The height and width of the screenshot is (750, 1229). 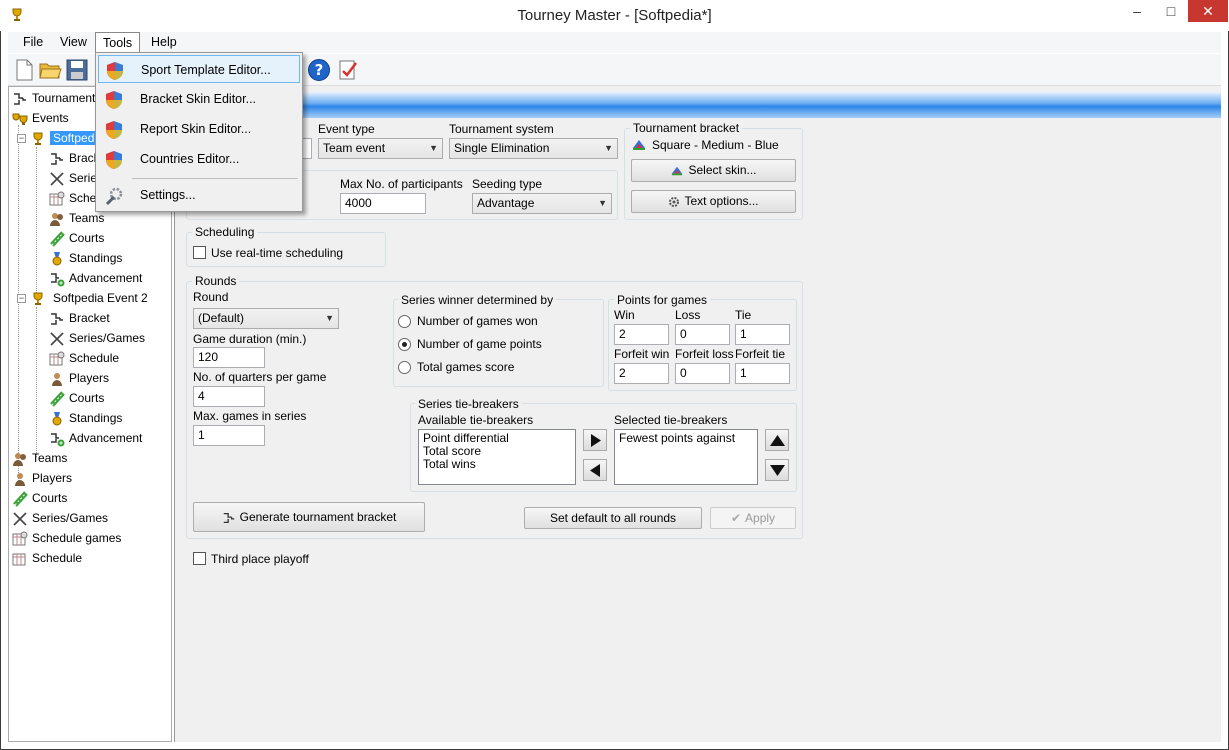 What do you see at coordinates (404, 367) in the screenshot?
I see `radio-total-score` at bounding box center [404, 367].